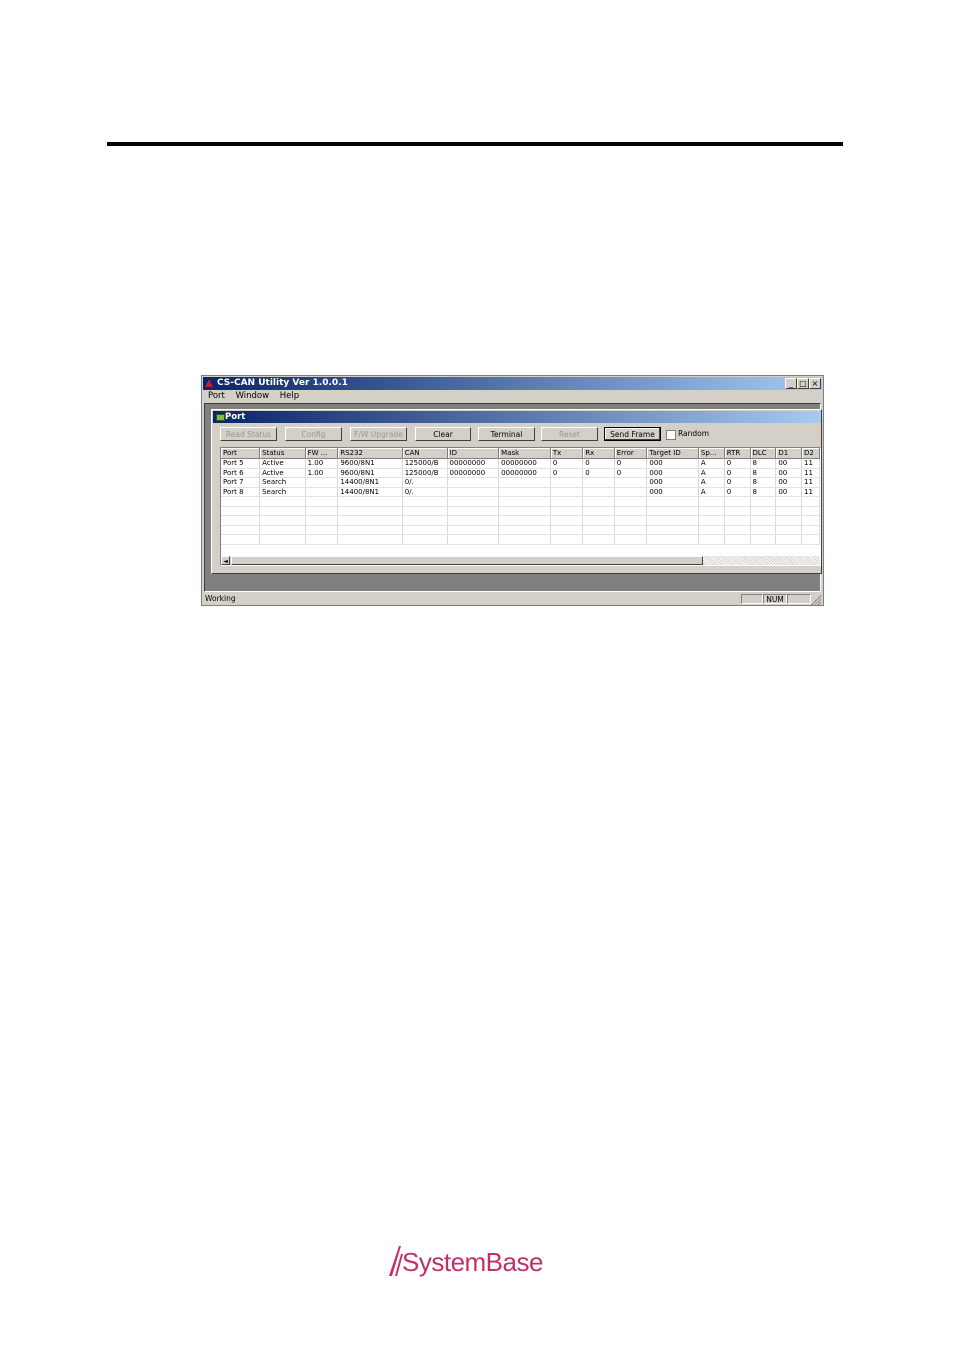  What do you see at coordinates (241, 453) in the screenshot?
I see `column-header: Port` at bounding box center [241, 453].